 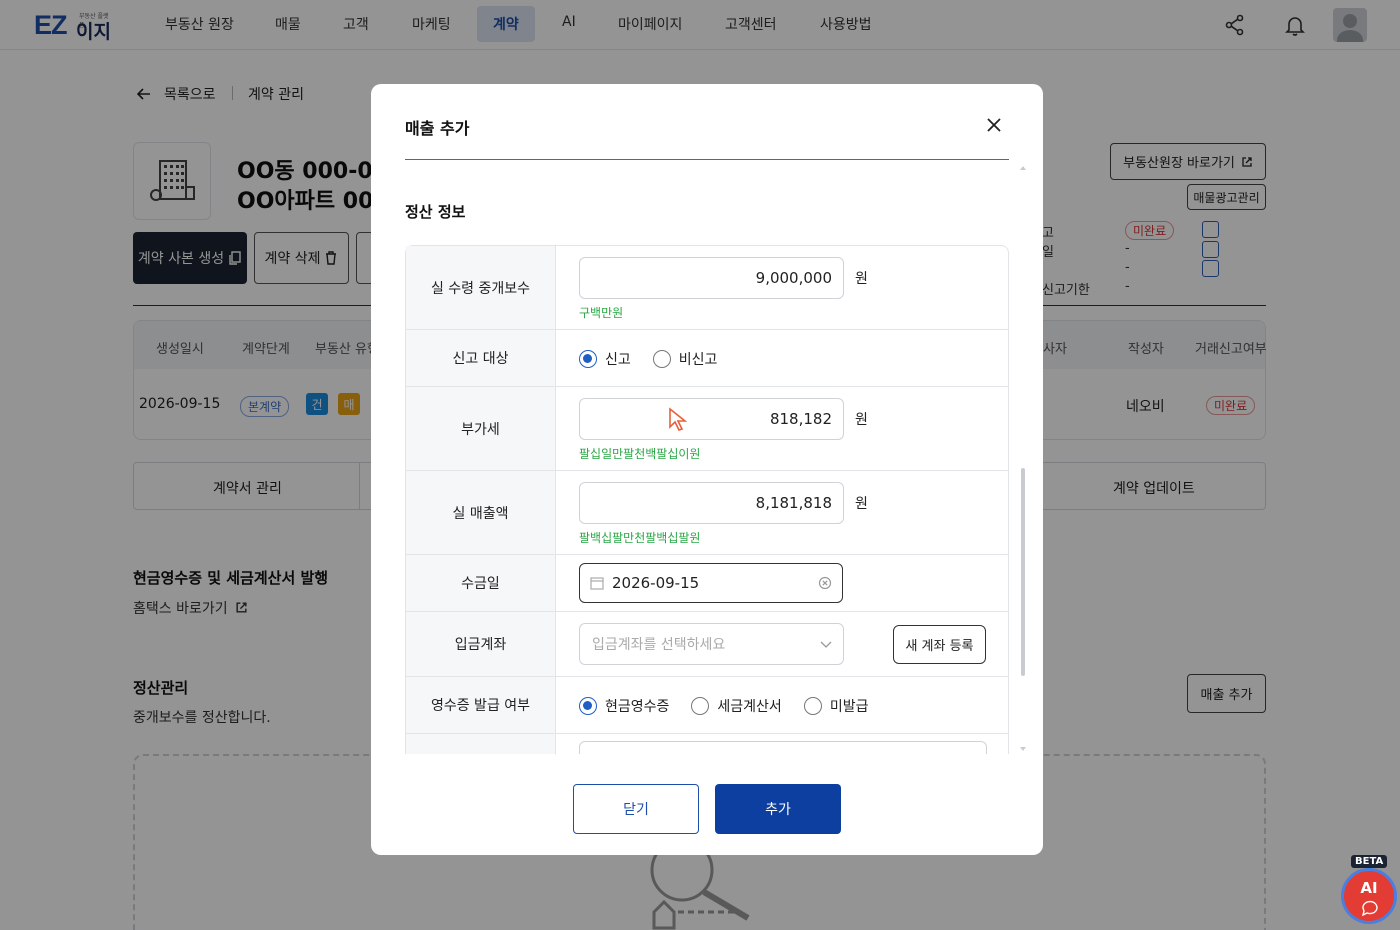 I want to click on radio-cash-receipt: 현금영수증, so click(x=624, y=706).